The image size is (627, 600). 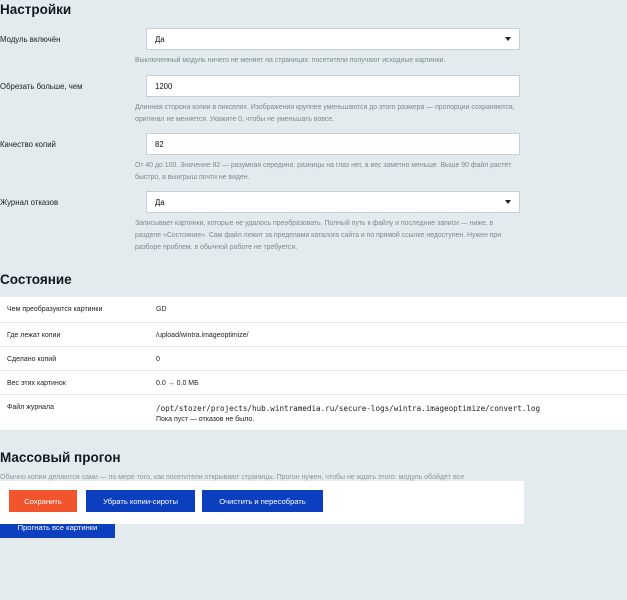 I want to click on failure-log-value: Да, so click(x=160, y=202).